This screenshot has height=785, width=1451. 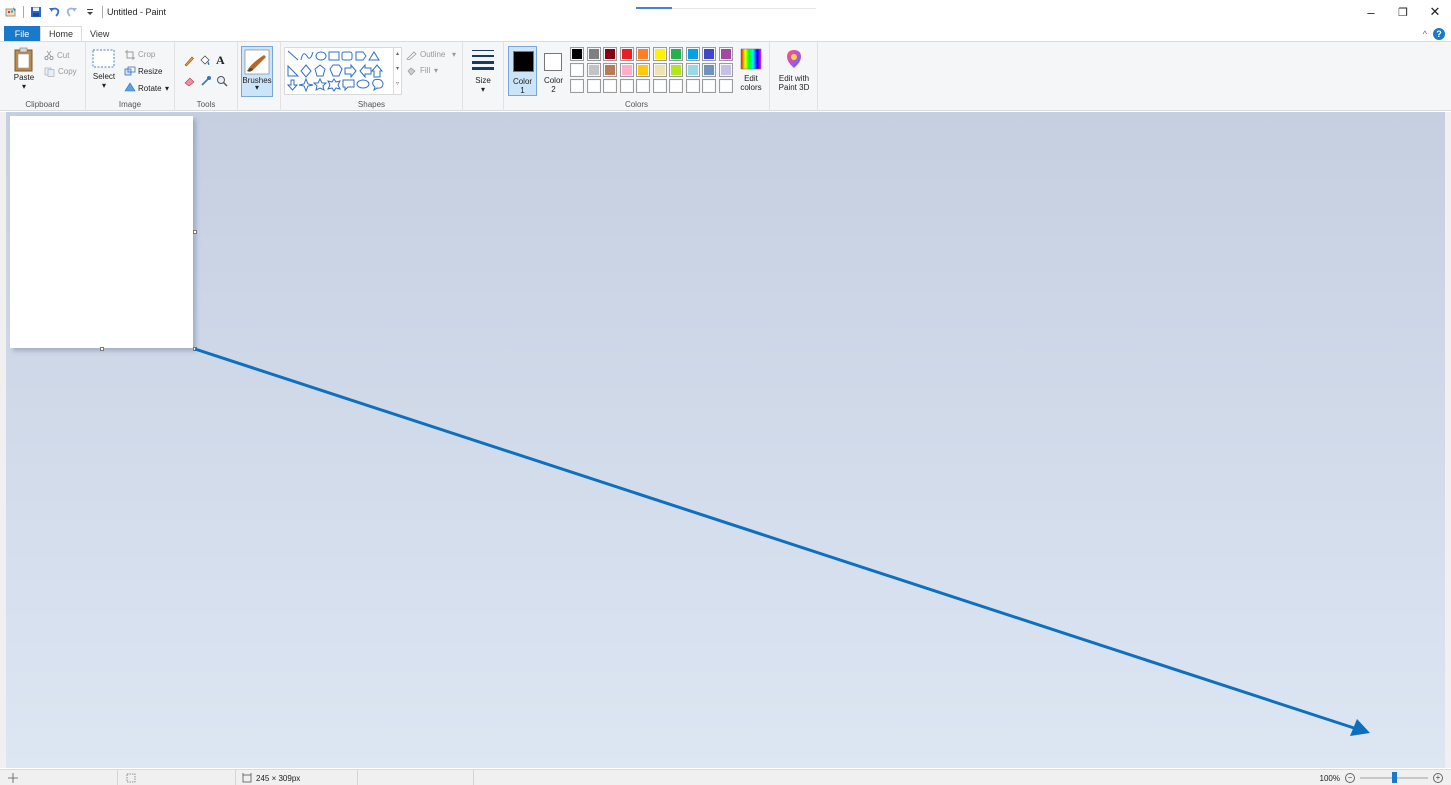 I want to click on resize-button: Resize, so click(x=150, y=71).